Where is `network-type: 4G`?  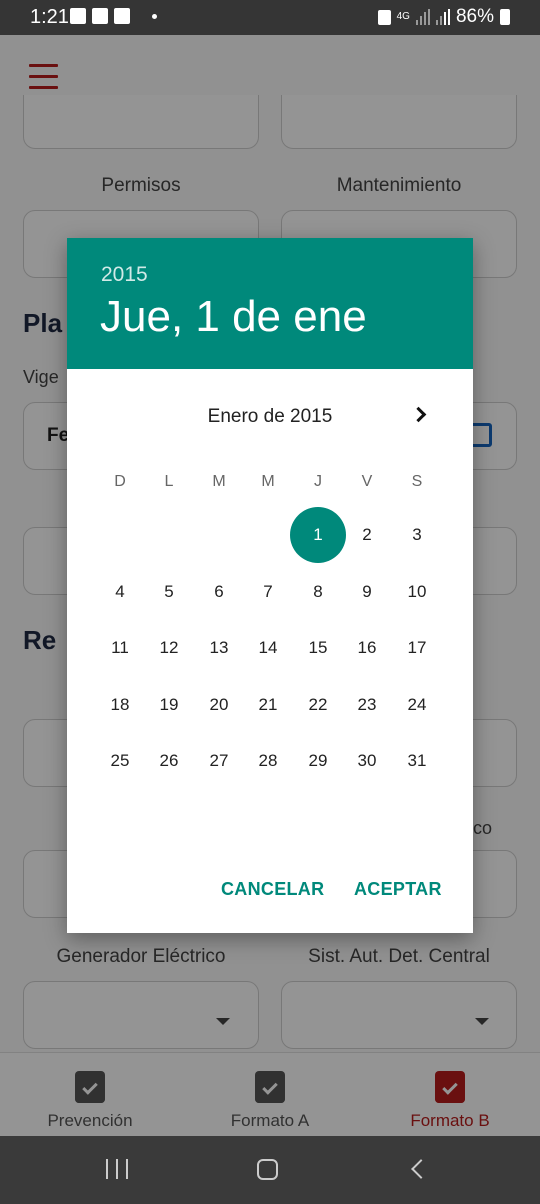
network-type: 4G is located at coordinates (403, 16).